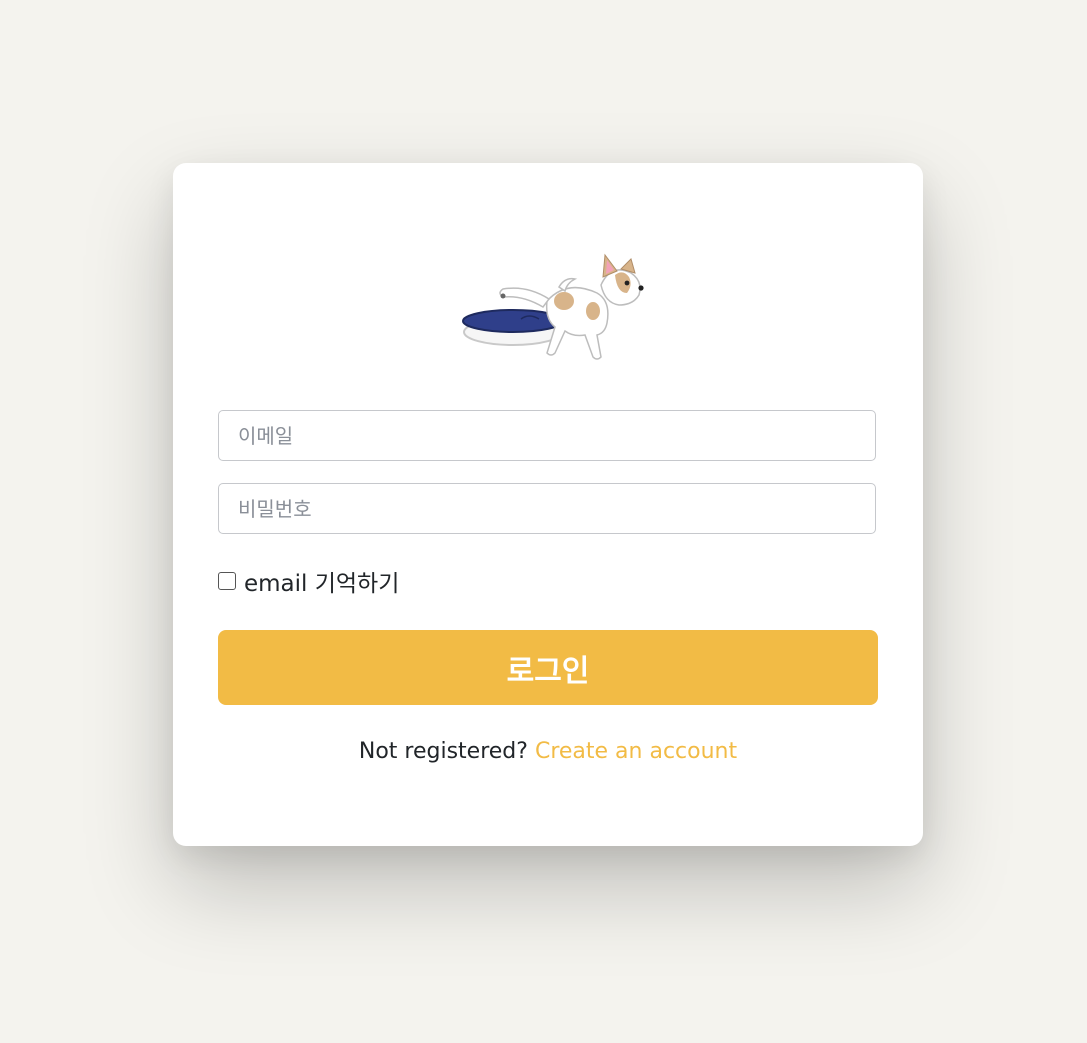 This screenshot has width=1087, height=1043. What do you see at coordinates (227, 581) in the screenshot?
I see `remember-email-checkbox` at bounding box center [227, 581].